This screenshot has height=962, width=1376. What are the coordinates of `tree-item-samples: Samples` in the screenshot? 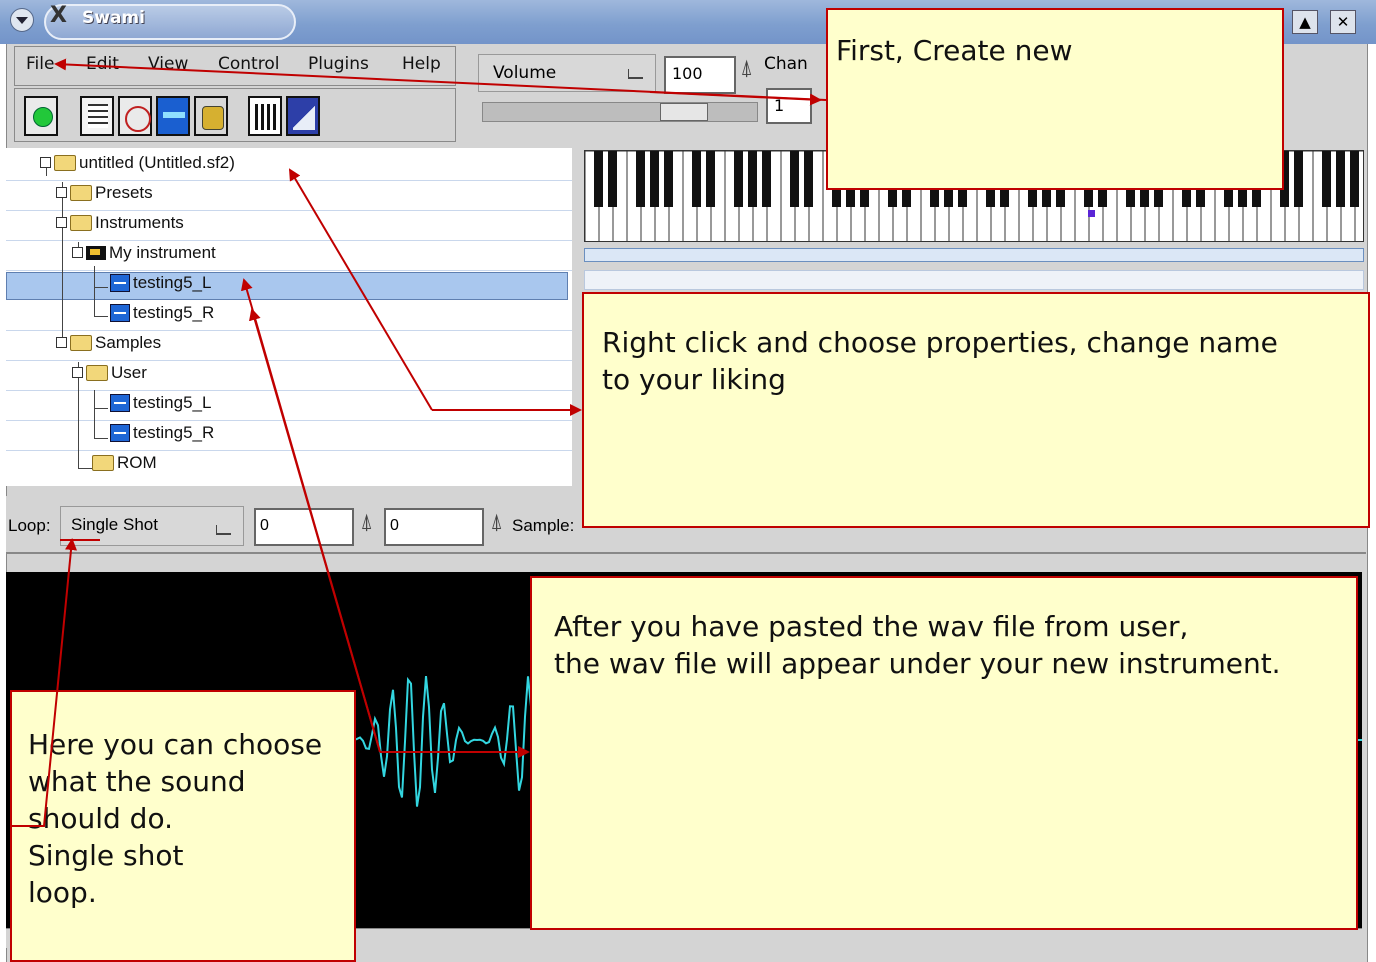 It's located at (108, 347).